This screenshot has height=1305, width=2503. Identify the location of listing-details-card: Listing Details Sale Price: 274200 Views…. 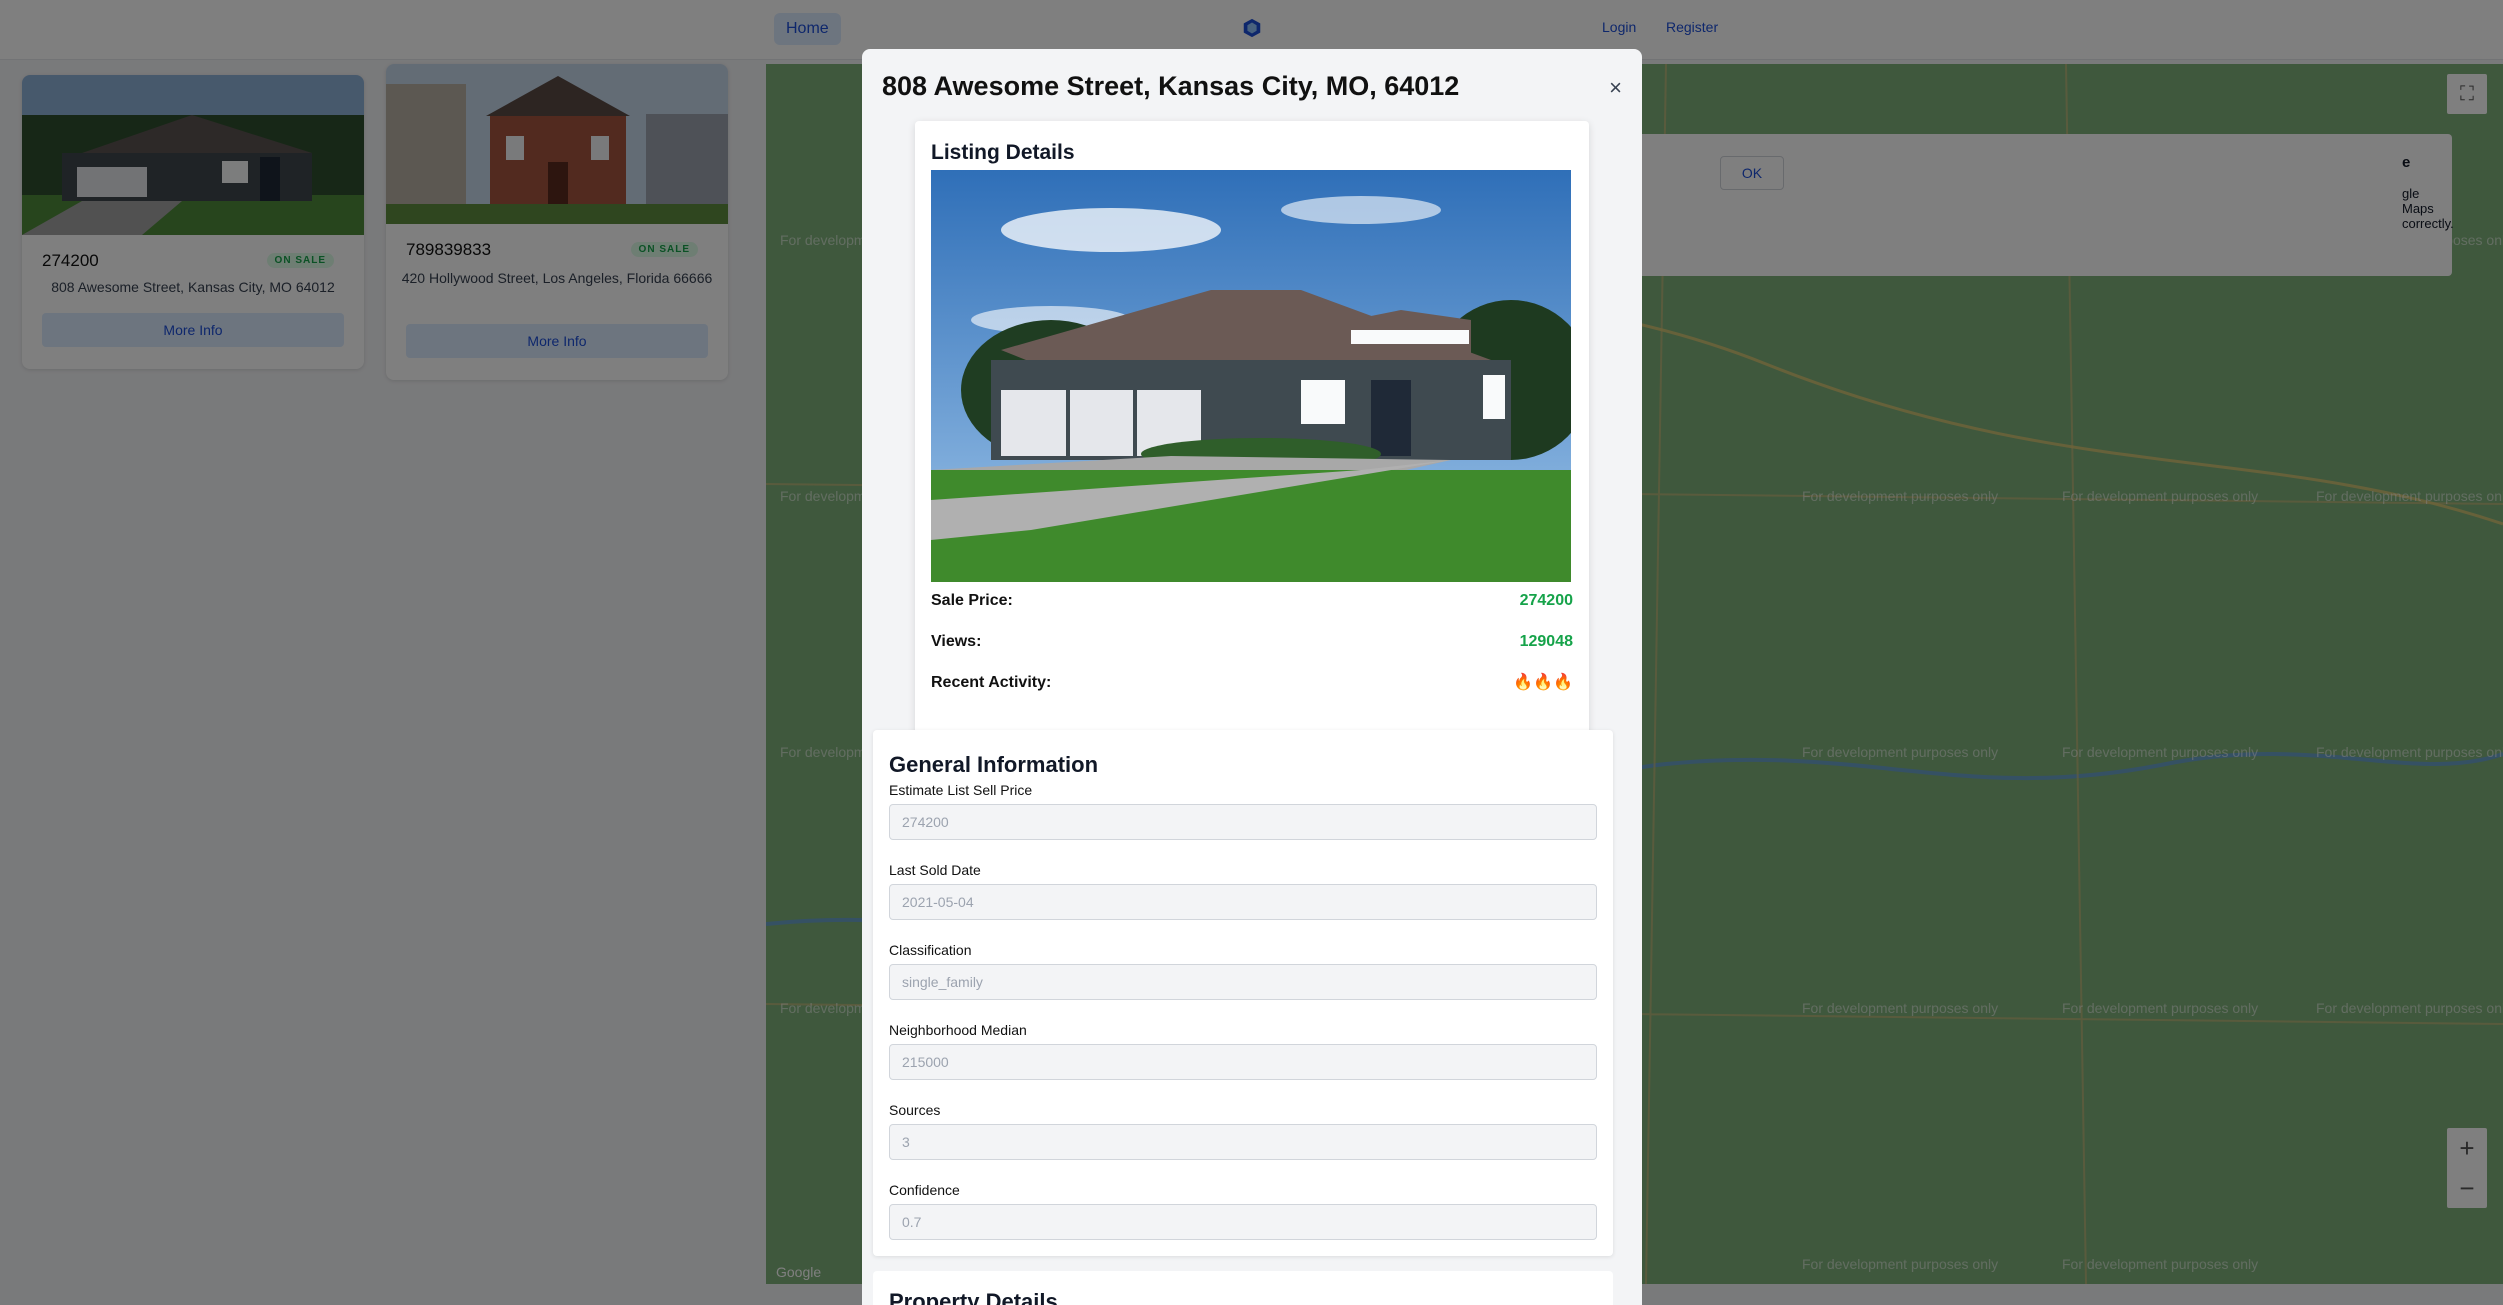
(1252, 436).